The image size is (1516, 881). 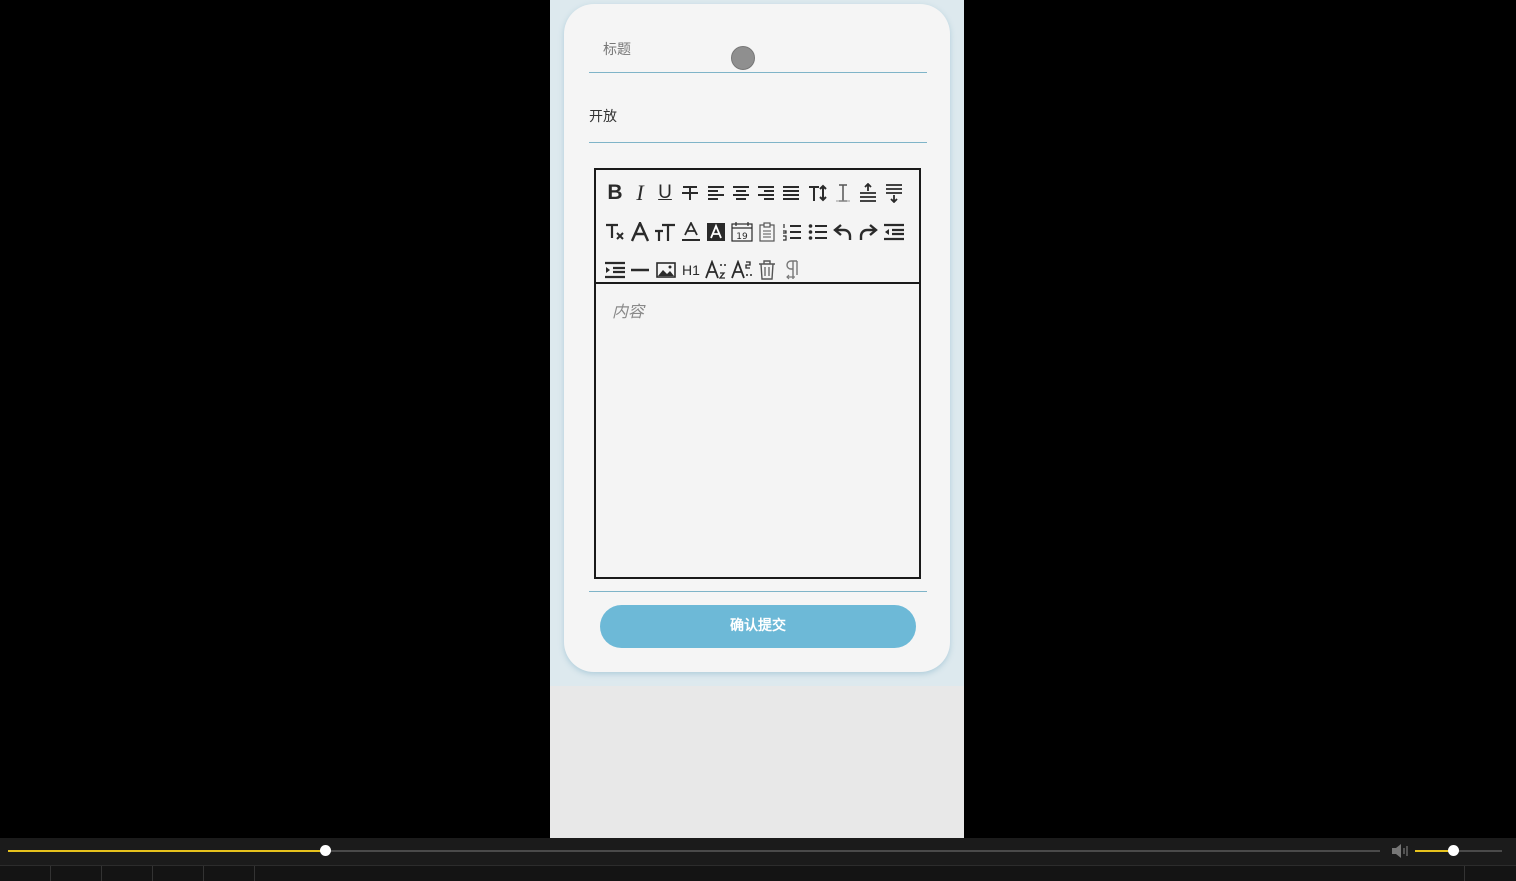 I want to click on paragraph-spacing-top-button, so click(x=868, y=193).